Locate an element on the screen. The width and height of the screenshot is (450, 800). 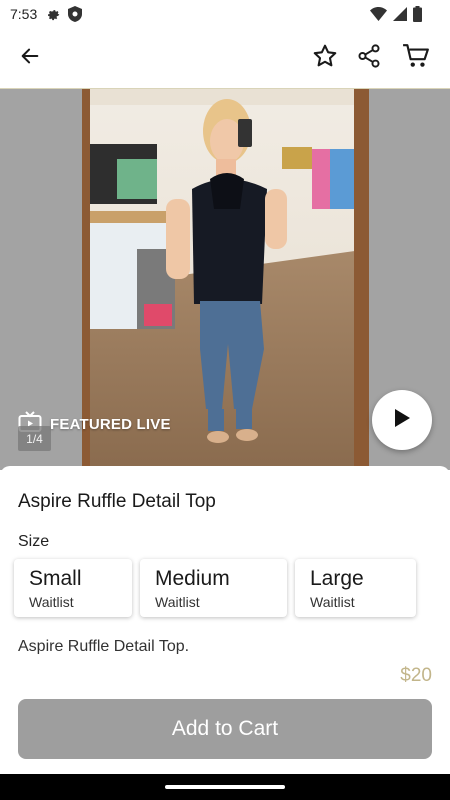
star-icon is located at coordinates (325, 58).